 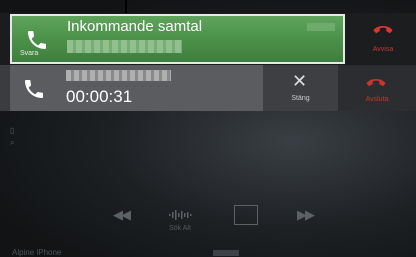 What do you see at coordinates (383, 39) in the screenshot?
I see `reject-button: Avvisa` at bounding box center [383, 39].